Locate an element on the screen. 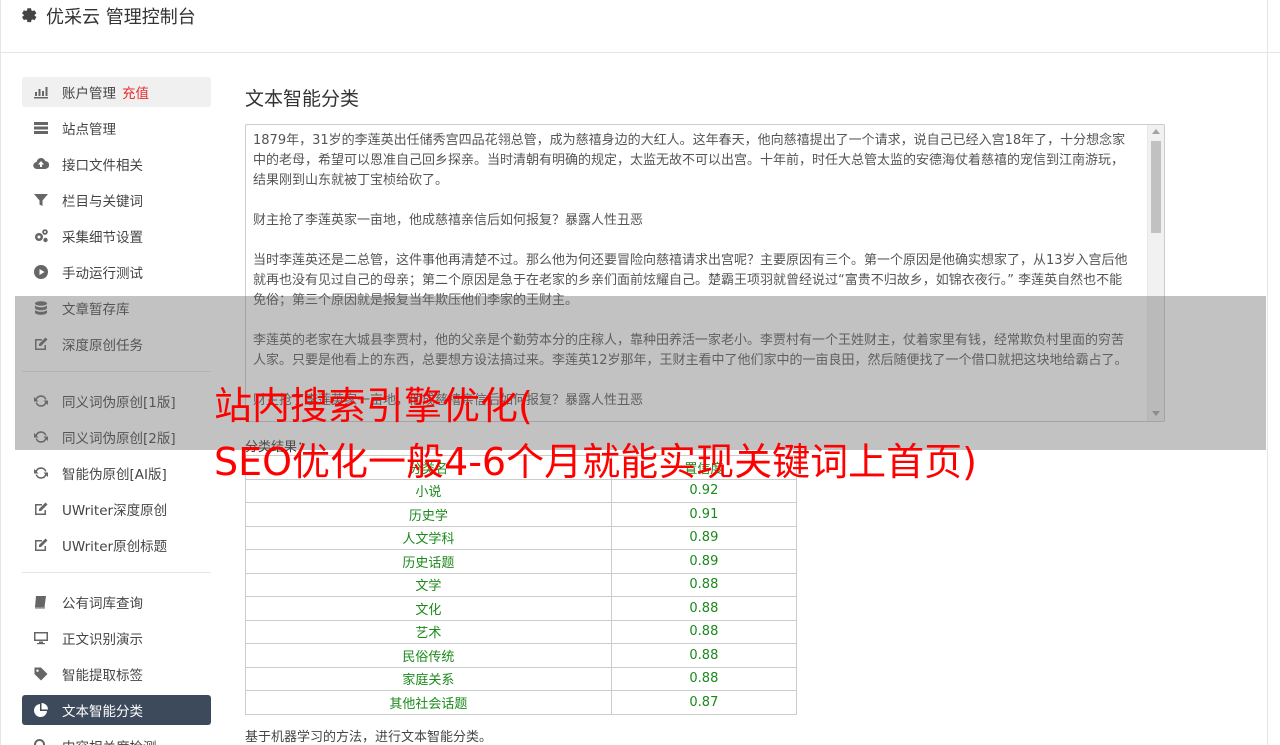 The height and width of the screenshot is (745, 1280). sidebar-item-extract-tags: 智能提取标签 is located at coordinates (116, 674).